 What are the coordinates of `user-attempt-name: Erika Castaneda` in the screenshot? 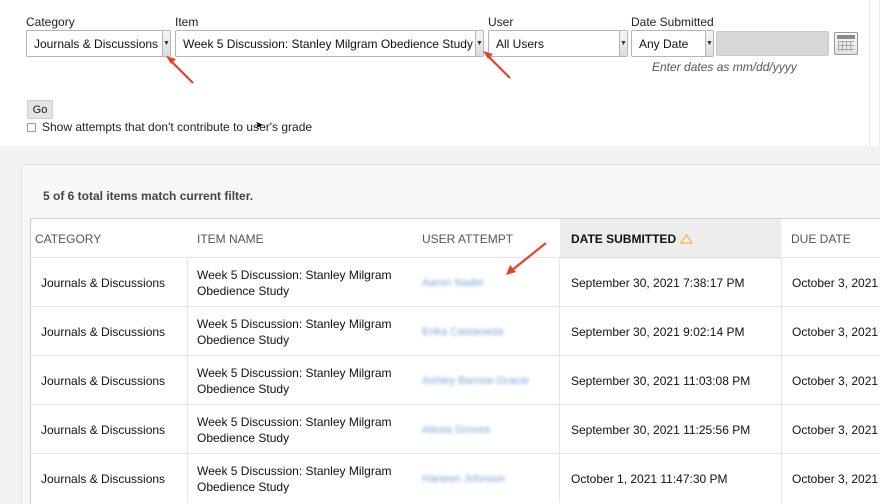 It's located at (463, 331).